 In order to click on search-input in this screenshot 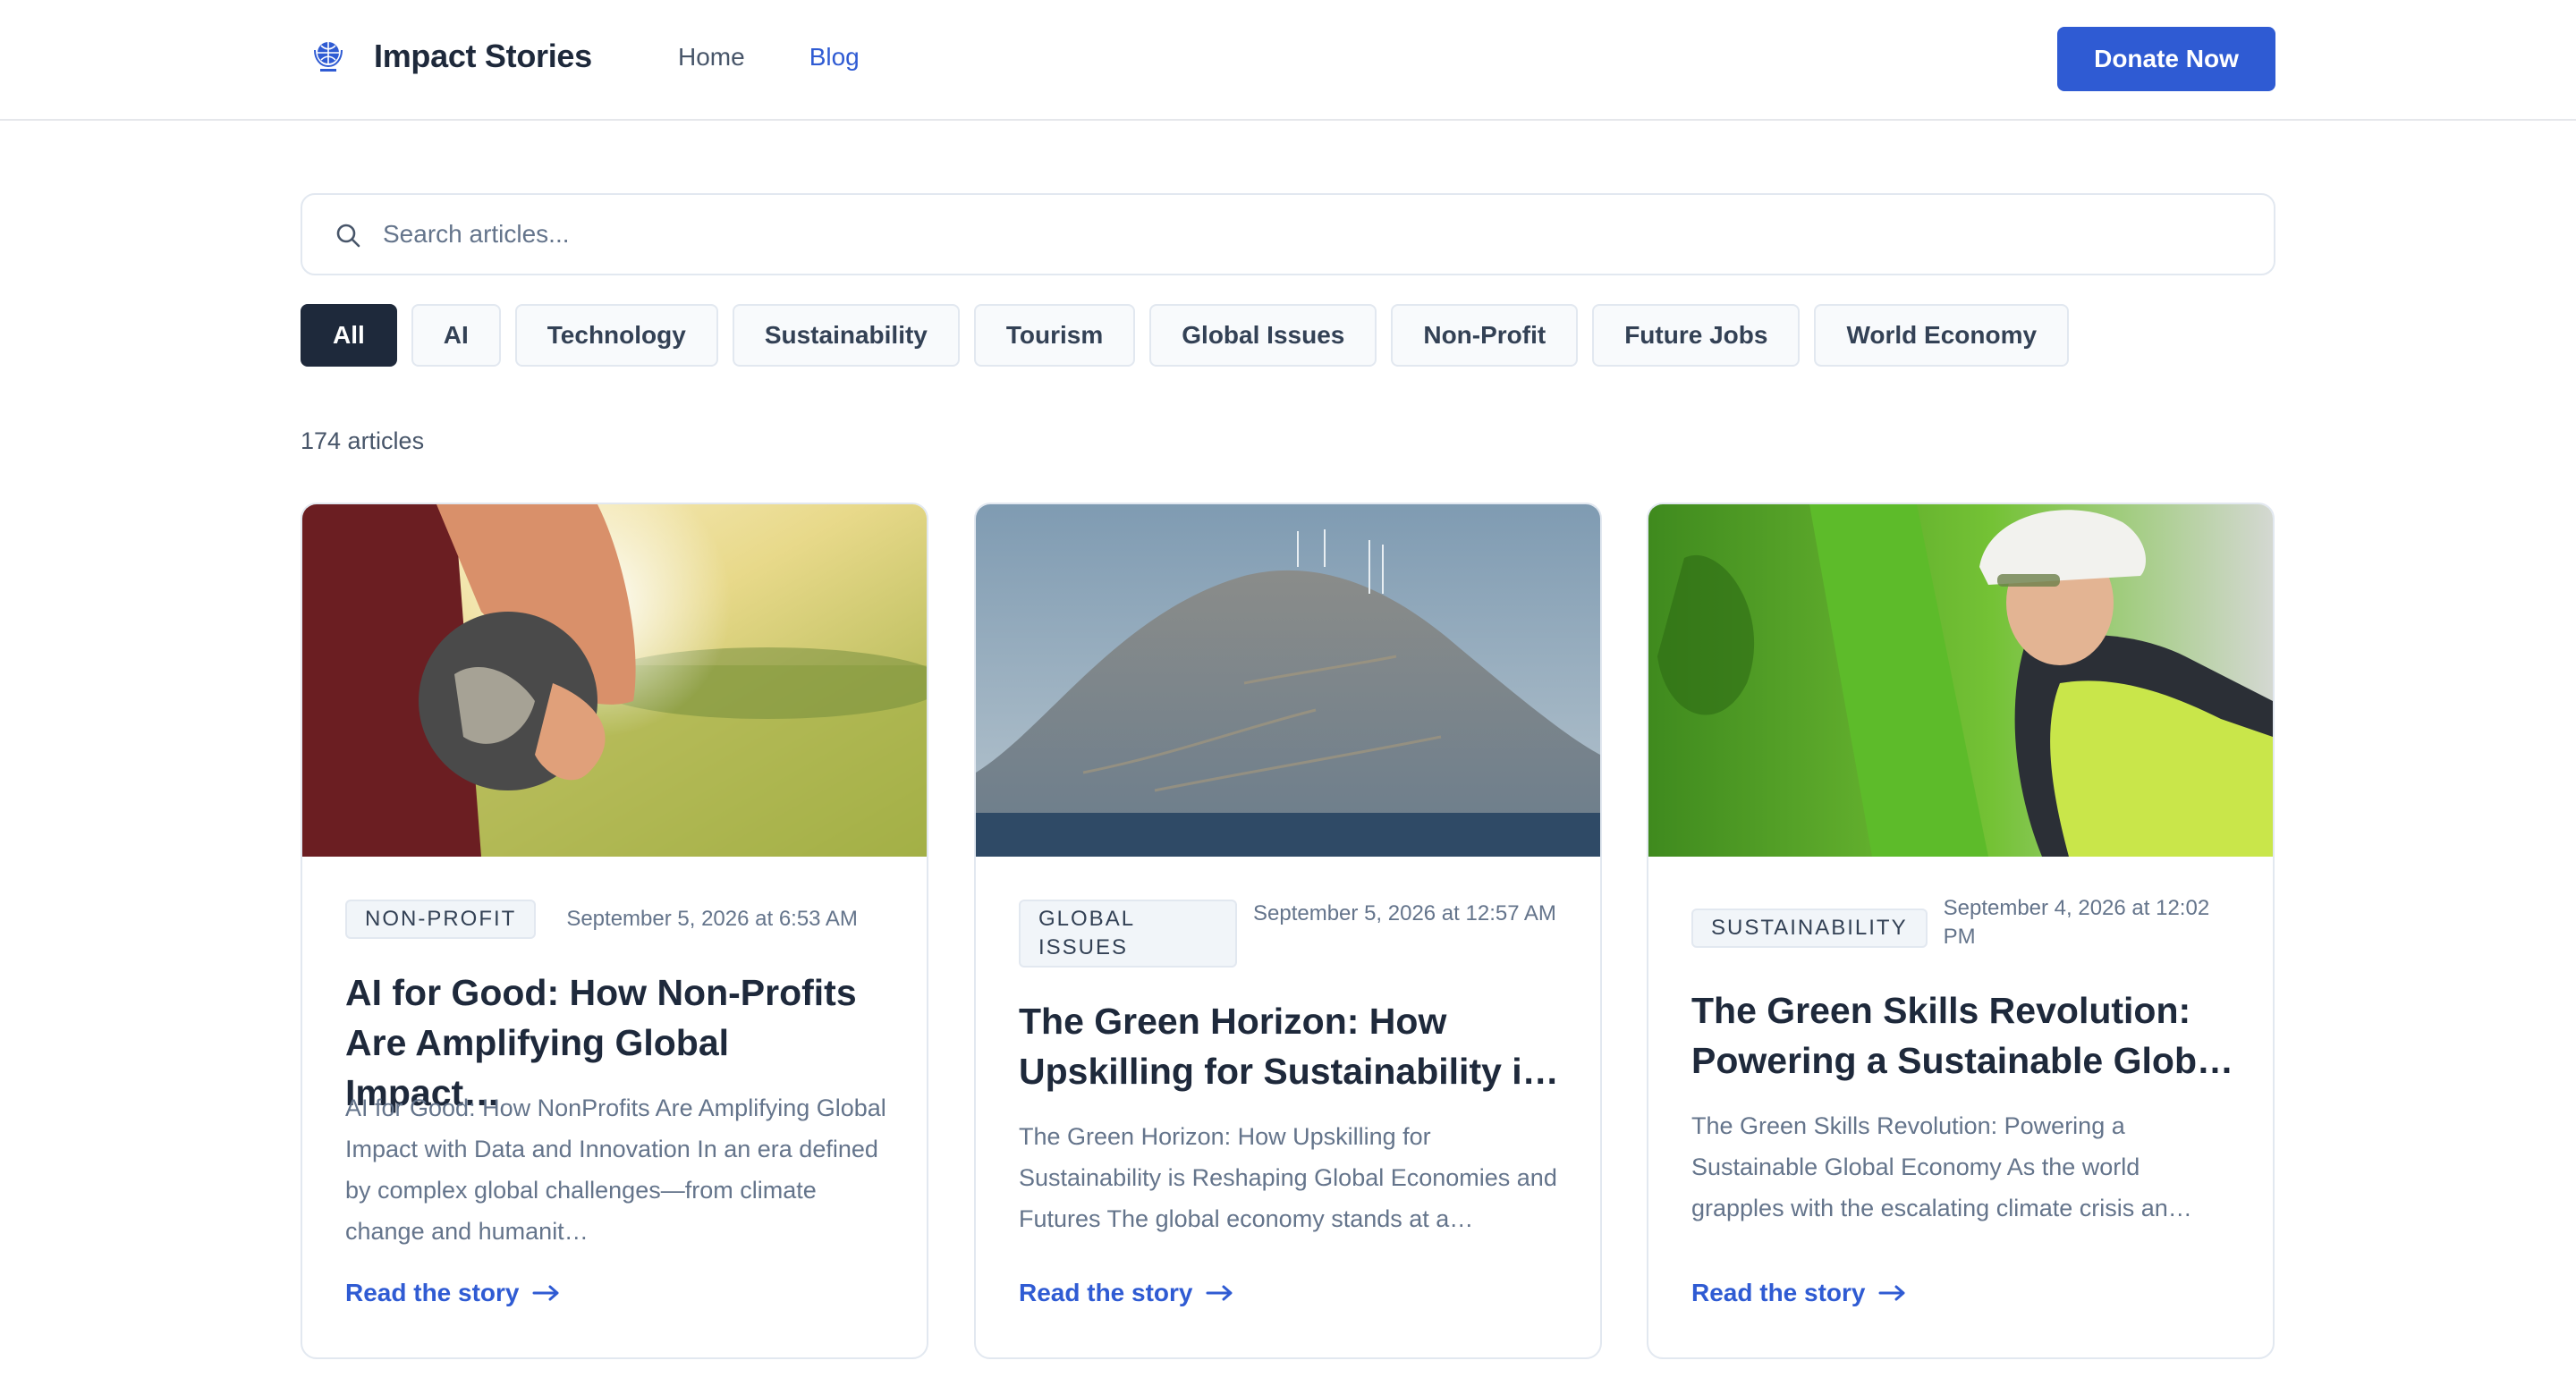, I will do `click(1313, 234)`.